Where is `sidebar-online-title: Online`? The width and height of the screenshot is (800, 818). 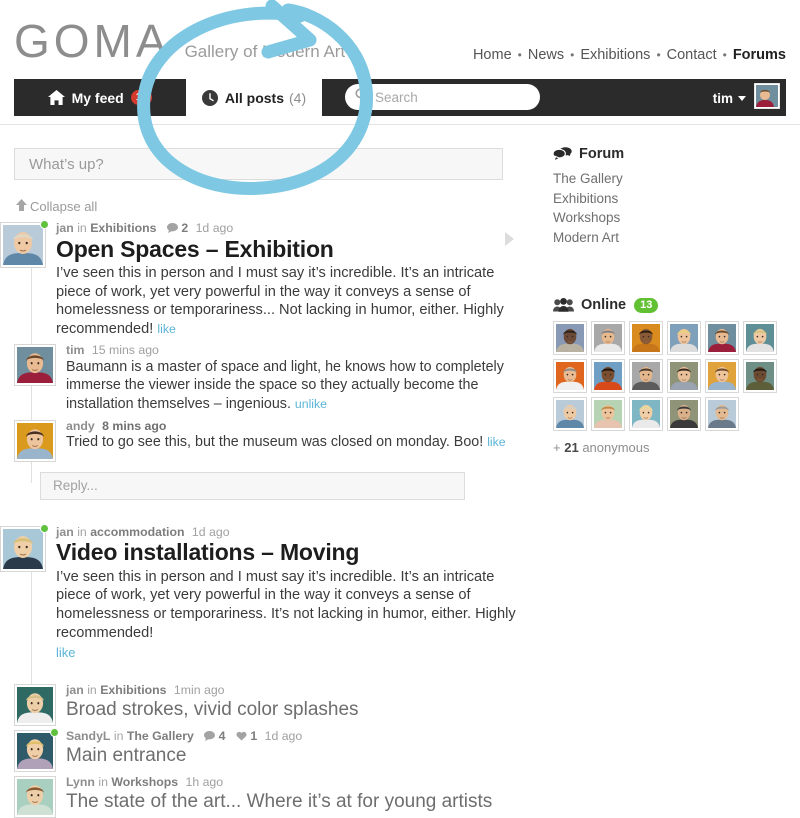 sidebar-online-title: Online is located at coordinates (604, 305).